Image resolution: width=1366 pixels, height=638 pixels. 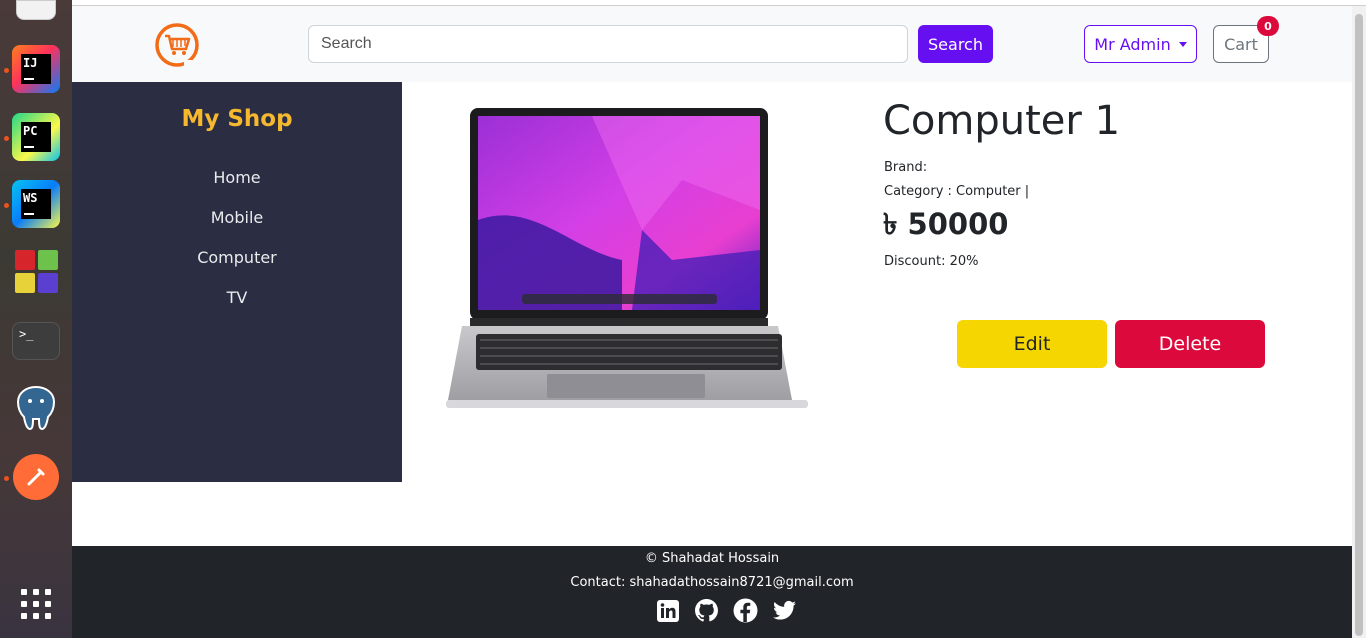 I want to click on intellij-idea-icon: IJ, so click(x=36, y=69).